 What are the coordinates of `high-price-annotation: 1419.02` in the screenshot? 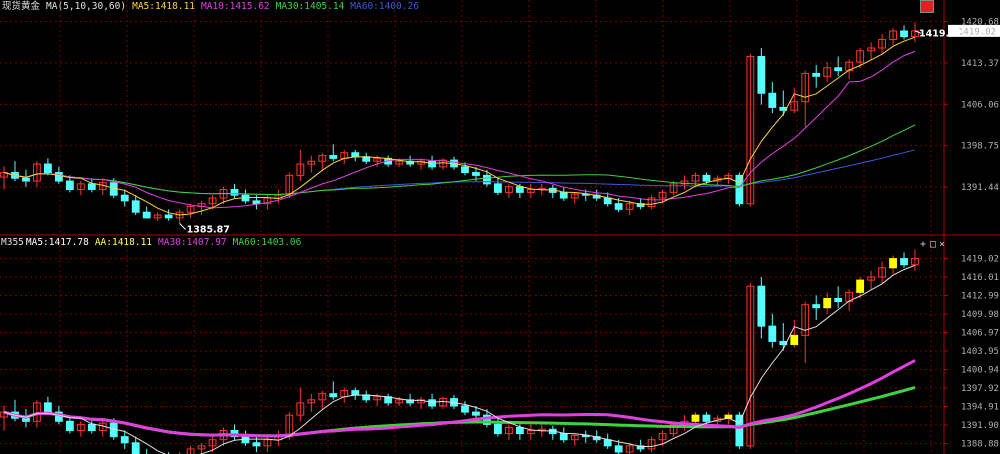 It's located at (940, 33).